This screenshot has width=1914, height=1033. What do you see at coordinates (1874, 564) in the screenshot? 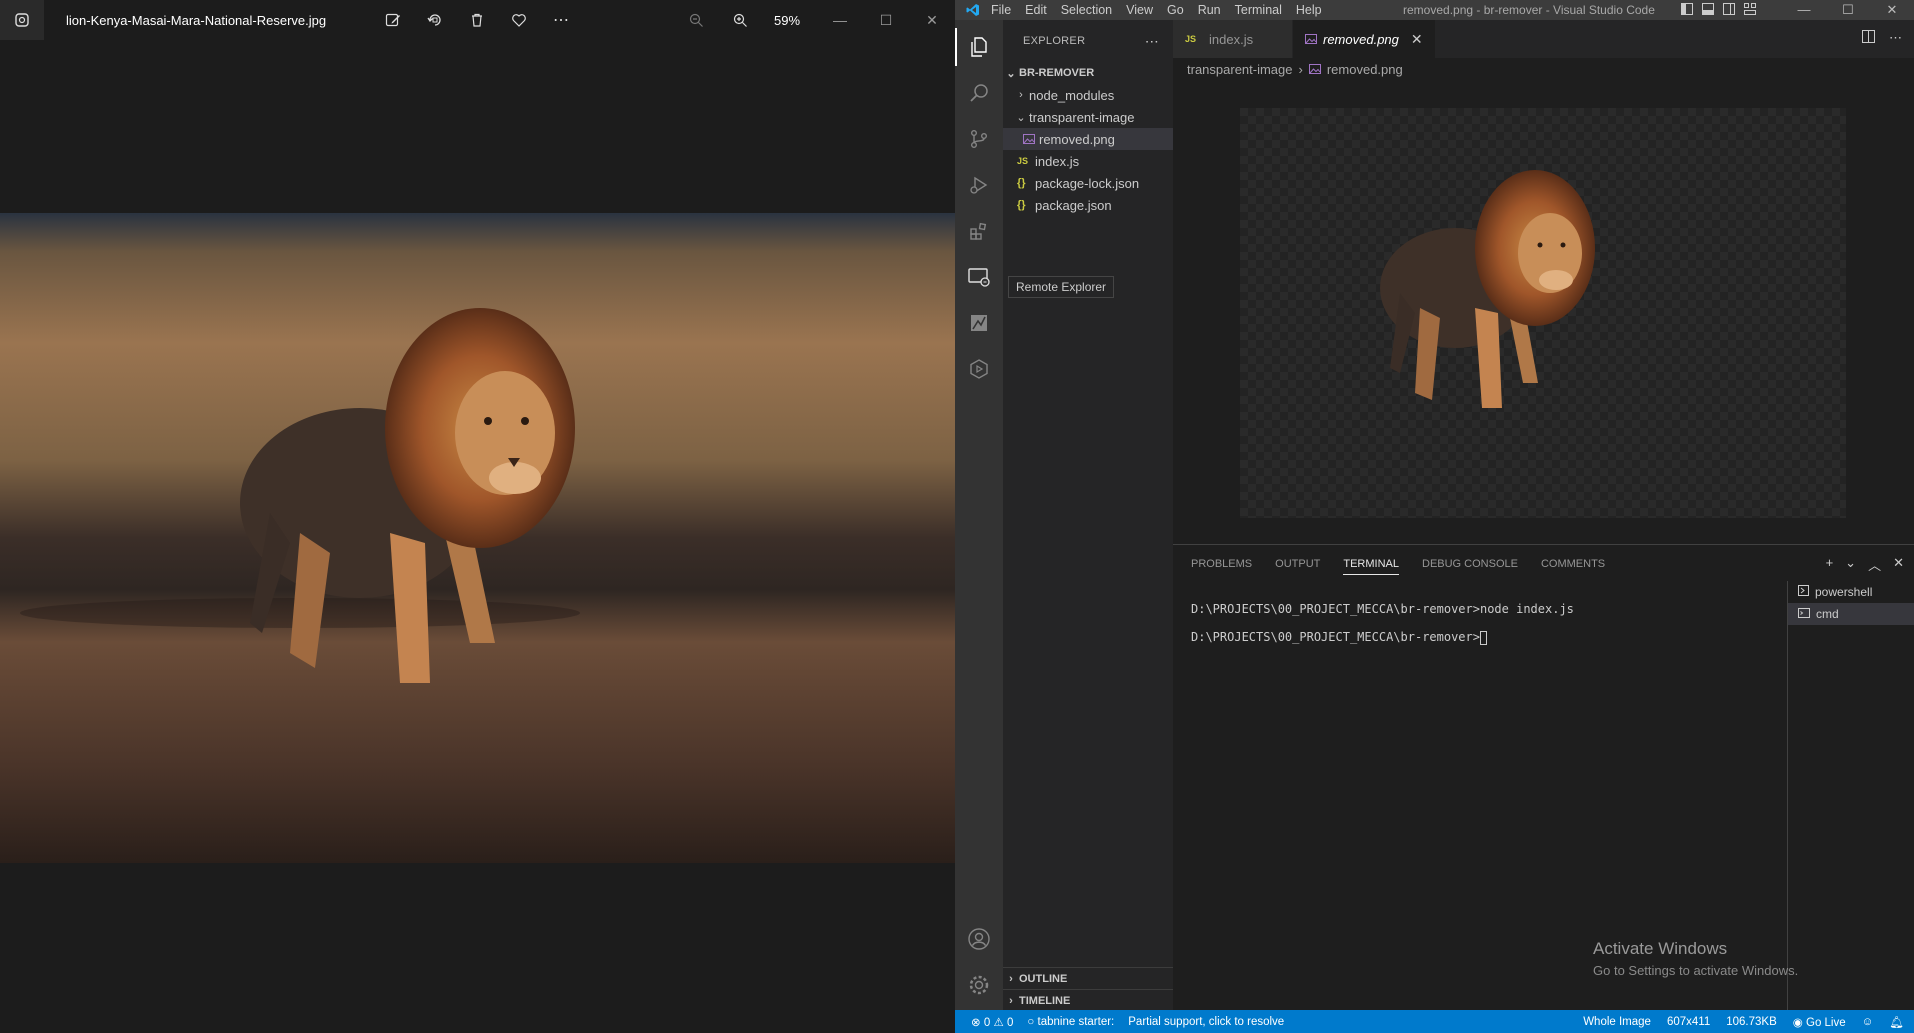
I see `maximize-panel-icon: ︿` at bounding box center [1874, 564].